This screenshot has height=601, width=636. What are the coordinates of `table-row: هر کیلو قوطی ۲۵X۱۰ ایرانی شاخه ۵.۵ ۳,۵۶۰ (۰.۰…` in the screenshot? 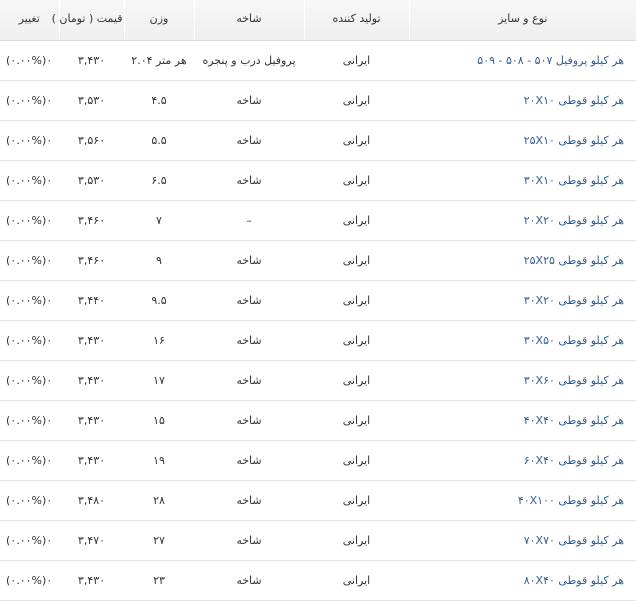 It's located at (318, 140).